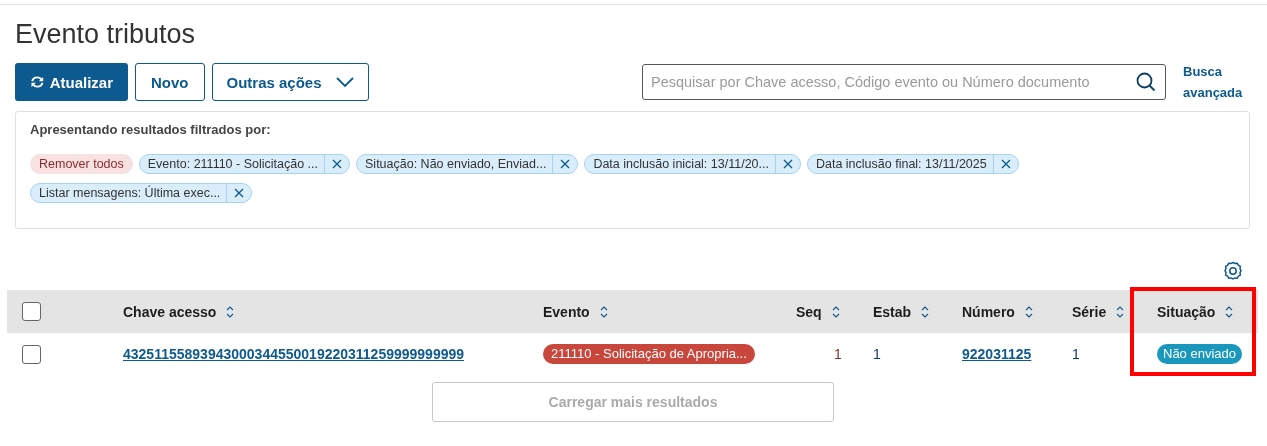 The width and height of the screenshot is (1267, 446). Describe the element at coordinates (1199, 354) in the screenshot. I see `status-tag: Não enviado` at that location.